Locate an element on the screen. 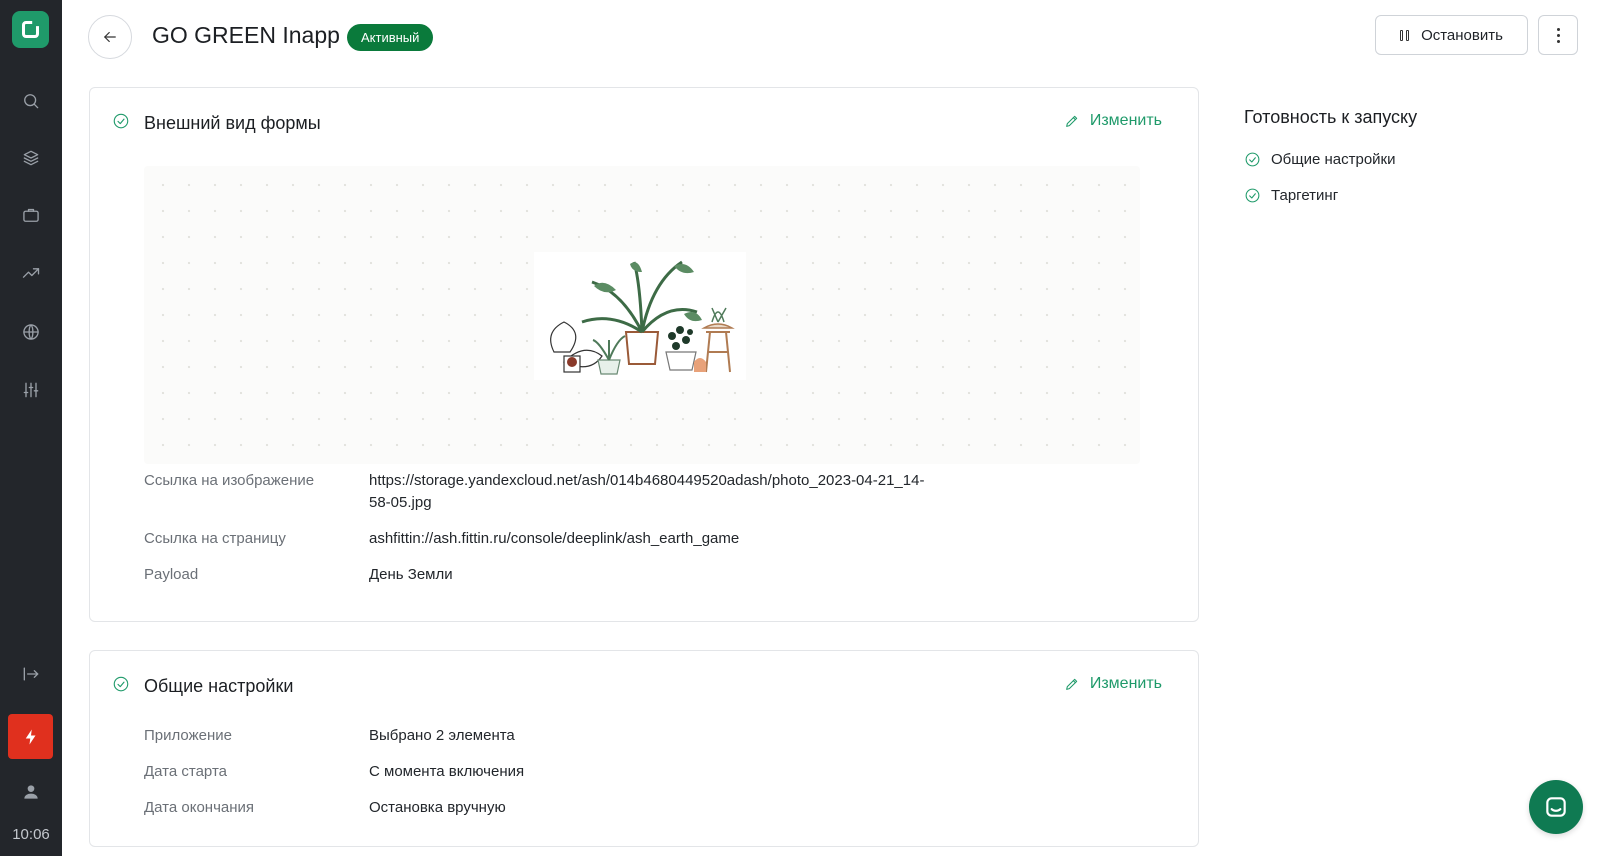 The height and width of the screenshot is (856, 1599). bolt-icon is located at coordinates (30, 736).